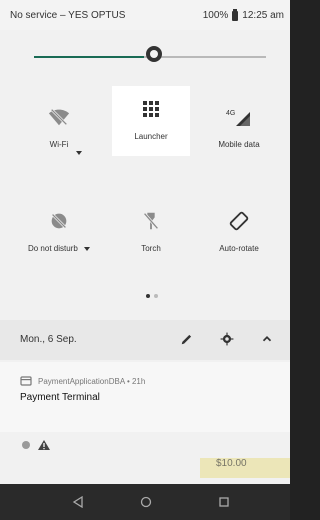  Describe the element at coordinates (235, 14) in the screenshot. I see `battery-icon` at that location.